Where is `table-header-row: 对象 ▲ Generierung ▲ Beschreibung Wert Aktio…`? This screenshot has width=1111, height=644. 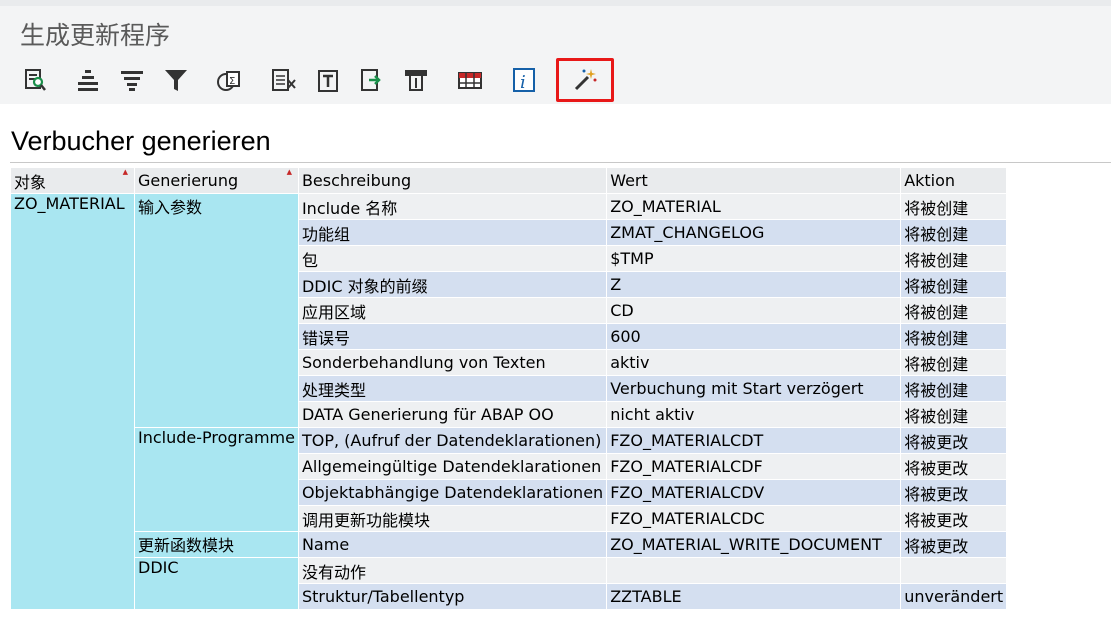
table-header-row: 对象 ▲ Generierung ▲ Beschreibung Wert Aktio… is located at coordinates (509, 180).